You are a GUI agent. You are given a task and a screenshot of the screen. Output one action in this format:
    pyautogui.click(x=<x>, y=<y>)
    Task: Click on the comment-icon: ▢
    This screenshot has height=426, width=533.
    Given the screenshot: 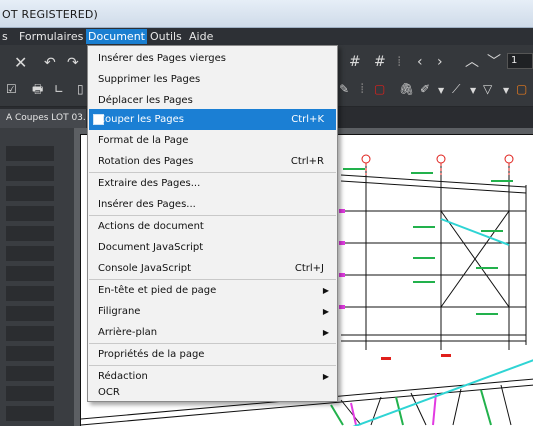 What is the action you would take?
    pyautogui.click(x=379, y=89)
    